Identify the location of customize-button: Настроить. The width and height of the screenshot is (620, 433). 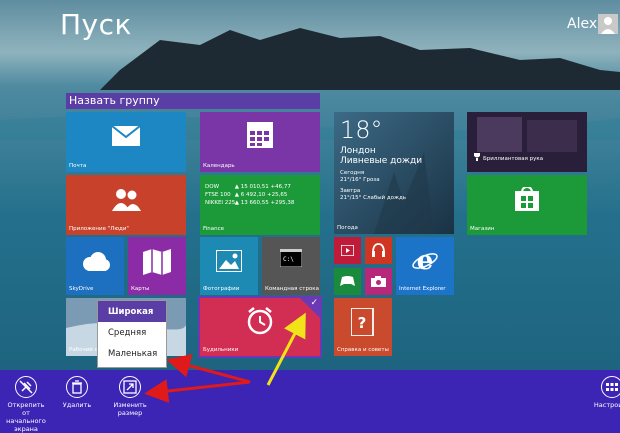
(606, 392).